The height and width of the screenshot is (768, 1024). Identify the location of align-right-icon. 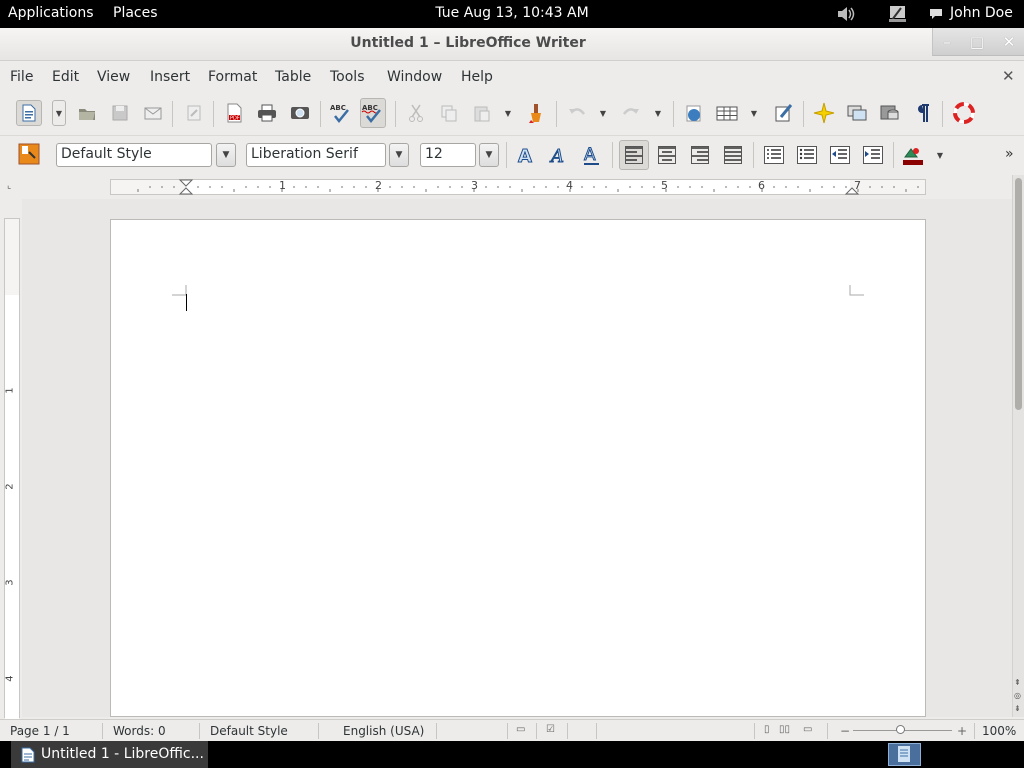
(700, 155).